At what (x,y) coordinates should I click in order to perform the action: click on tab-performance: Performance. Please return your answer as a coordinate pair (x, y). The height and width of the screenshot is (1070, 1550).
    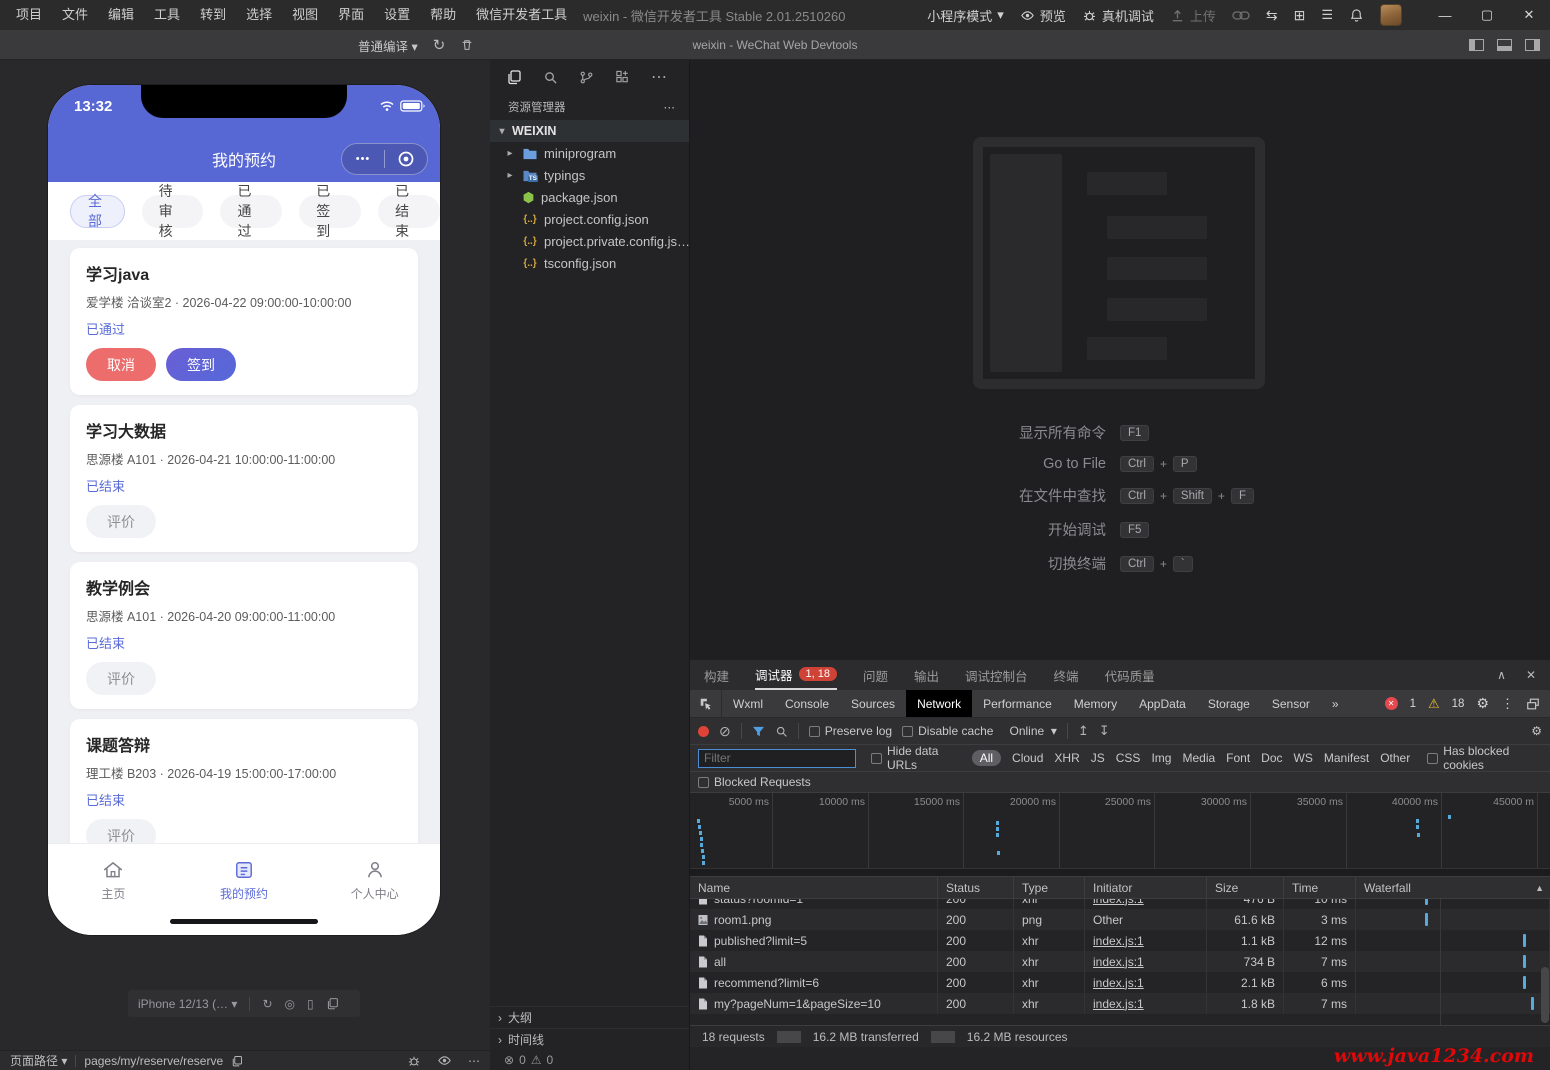
    Looking at the image, I should click on (1017, 703).